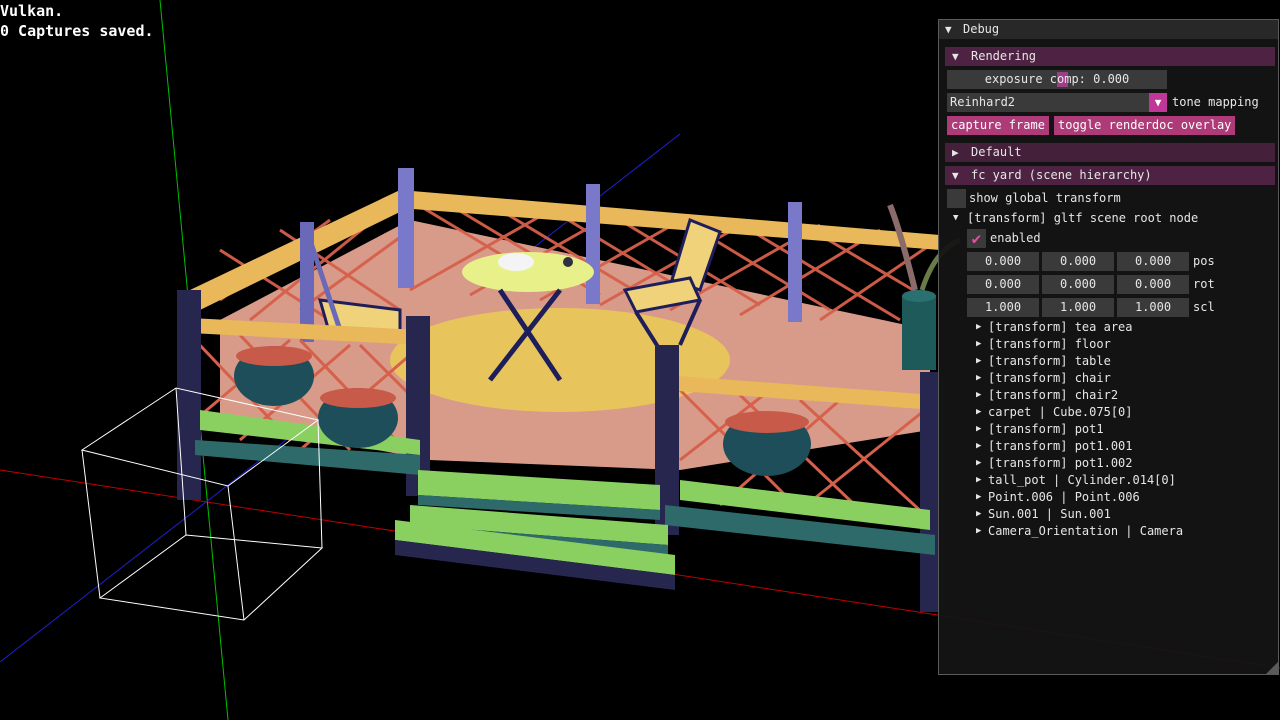 The height and width of the screenshot is (720, 1280). What do you see at coordinates (1153, 261) in the screenshot?
I see `pos-z-input: 0.000` at bounding box center [1153, 261].